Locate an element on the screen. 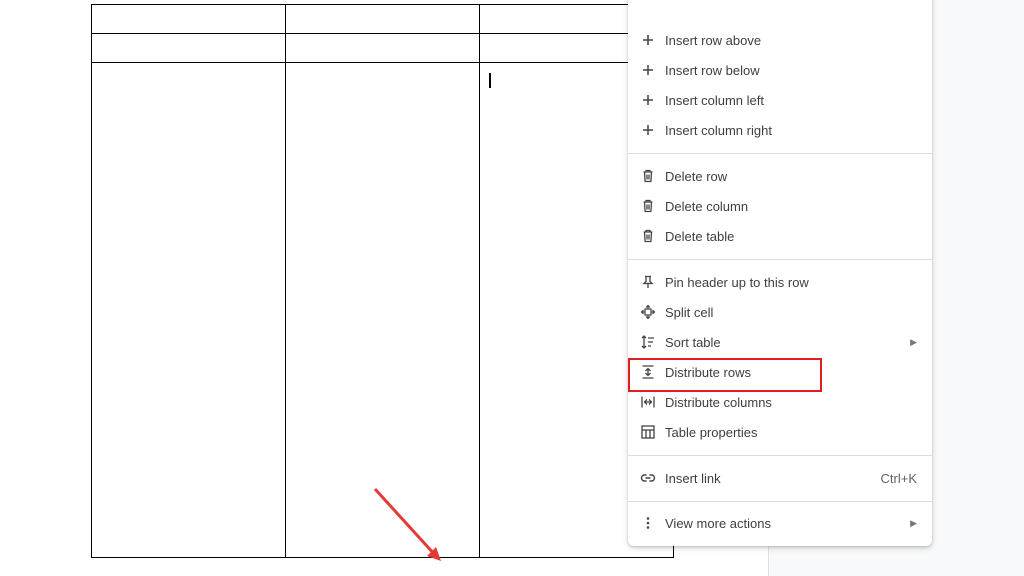 The width and height of the screenshot is (1024, 576). annotation-arrow is located at coordinates (407, 524).